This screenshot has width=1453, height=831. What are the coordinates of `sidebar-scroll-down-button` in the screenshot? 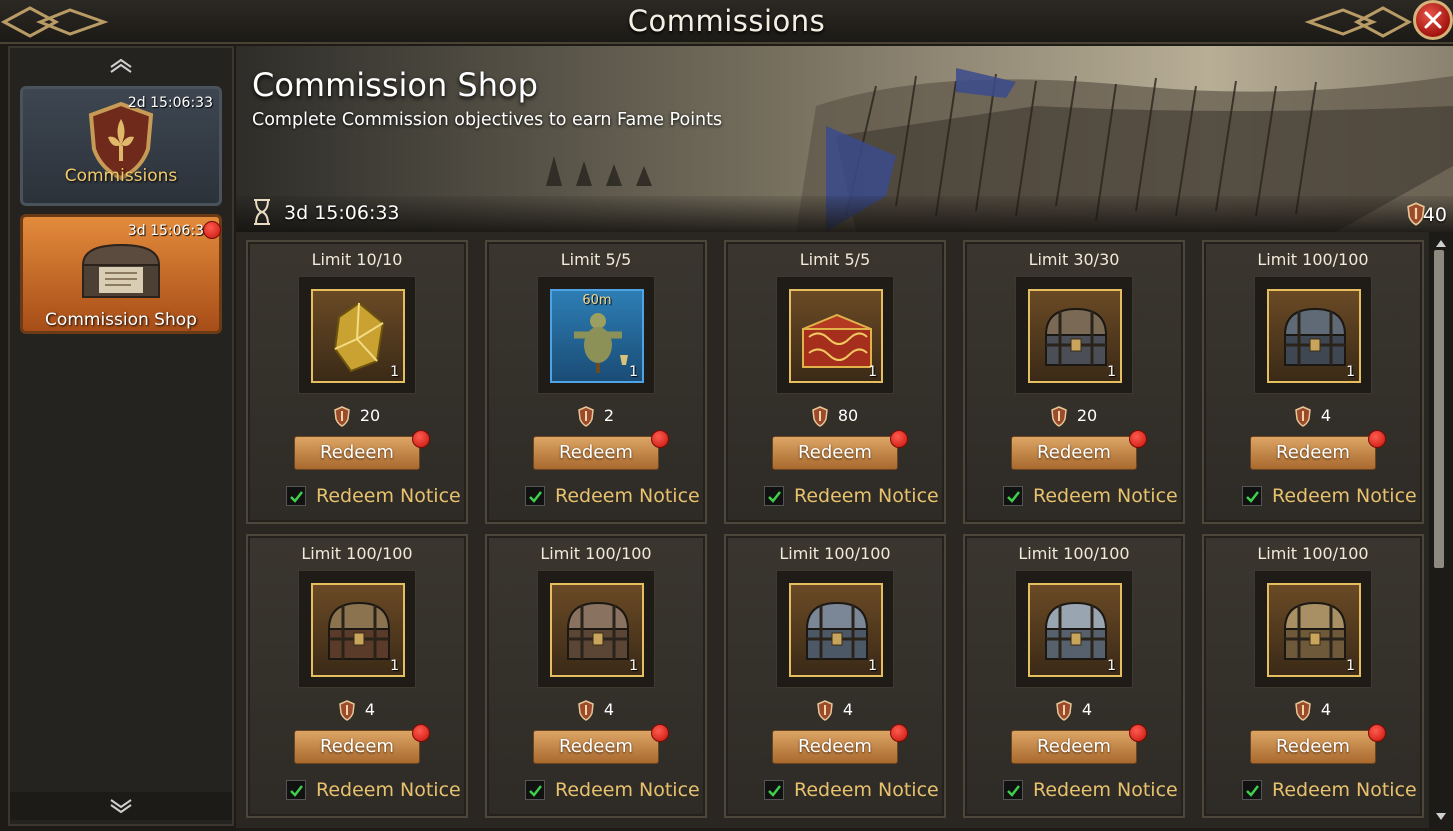 It's located at (121, 806).